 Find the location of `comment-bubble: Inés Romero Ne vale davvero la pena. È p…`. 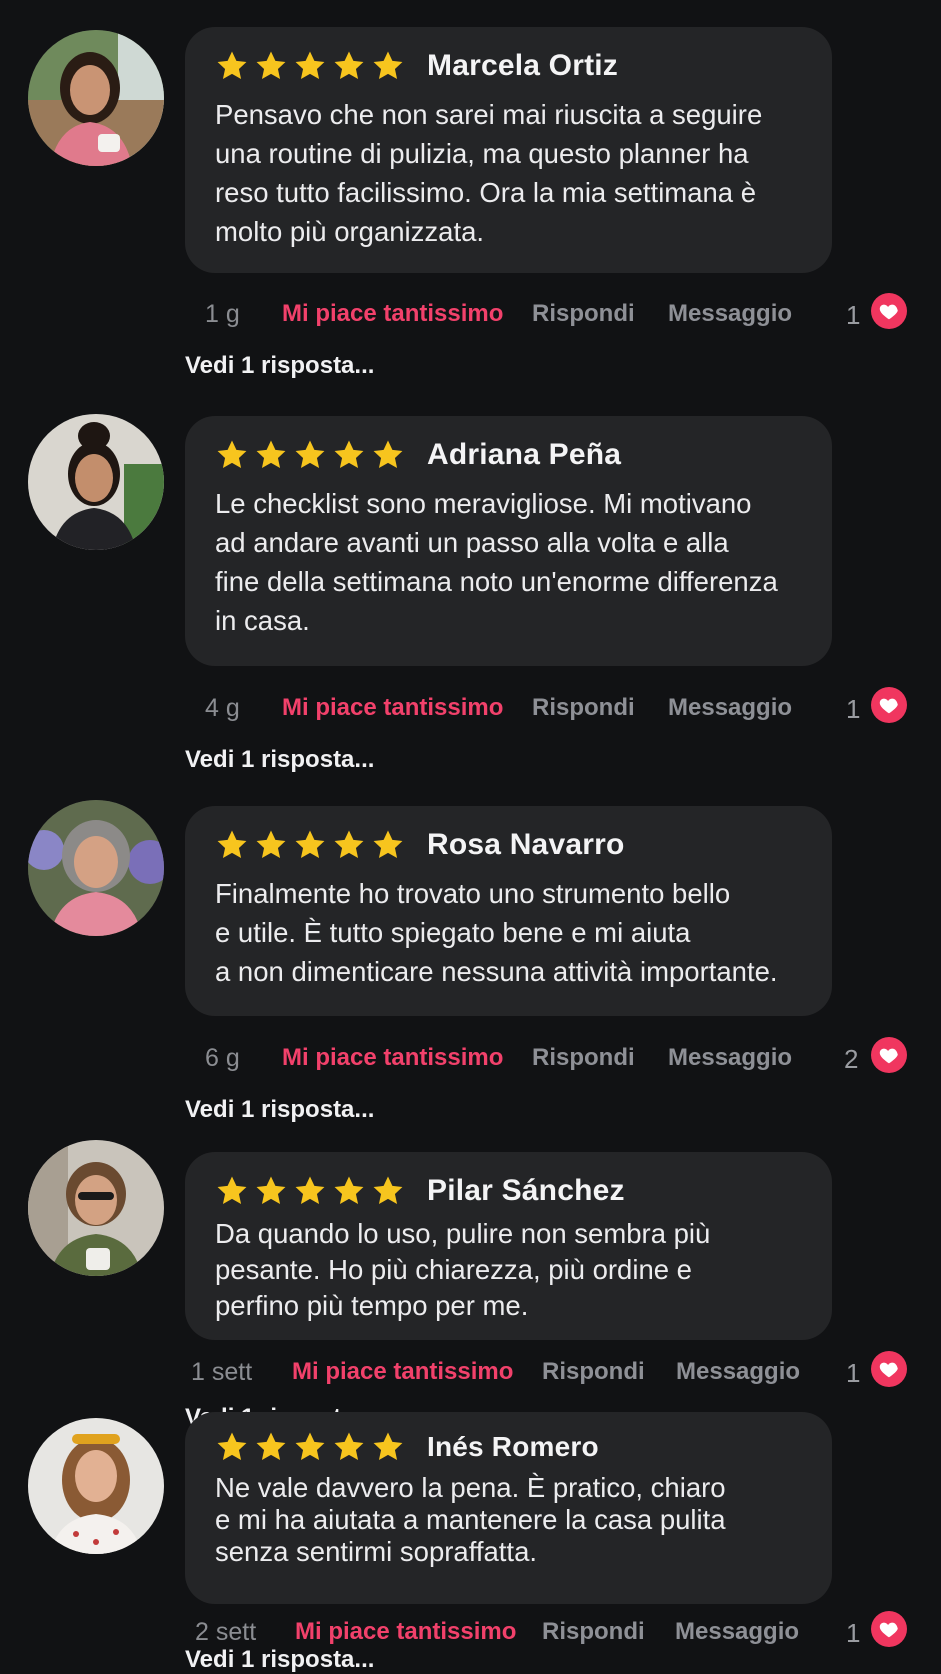

comment-bubble: Inés Romero Ne vale davvero la pena. È p… is located at coordinates (508, 1508).